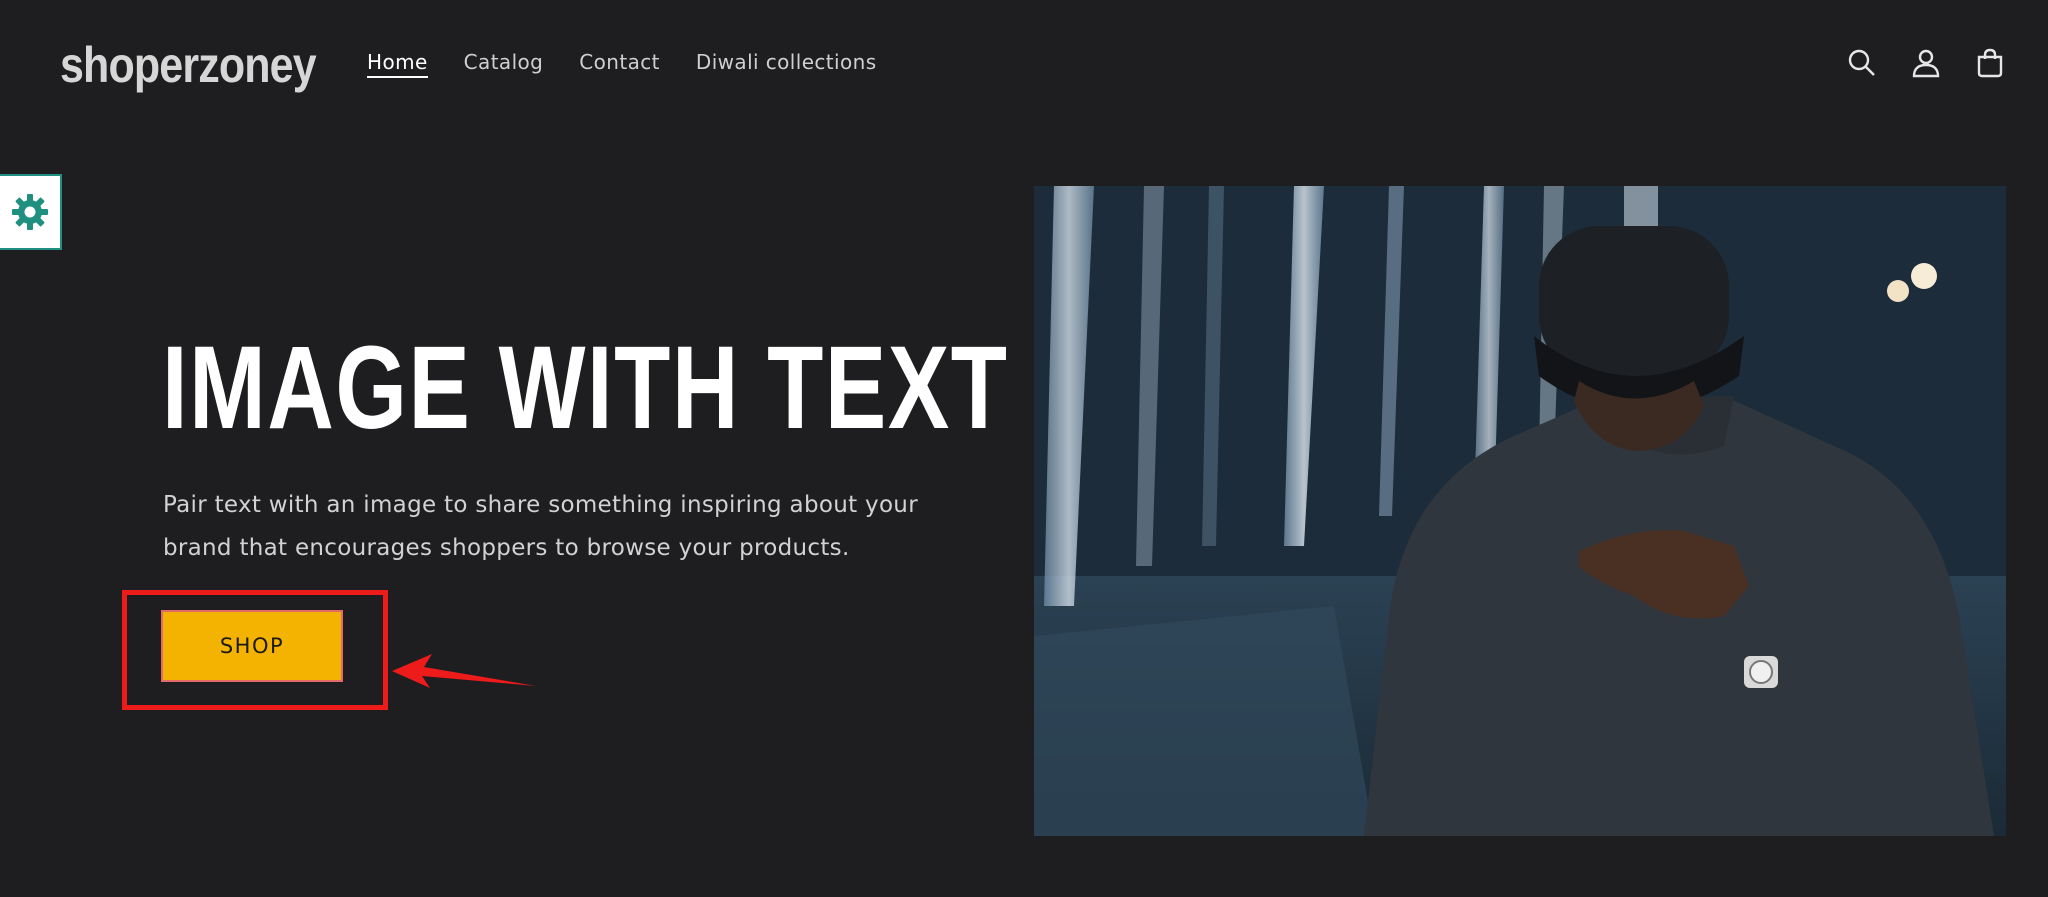  What do you see at coordinates (585, 388) in the screenshot?
I see `hero-title: IMAGE WITH TEXT` at bounding box center [585, 388].